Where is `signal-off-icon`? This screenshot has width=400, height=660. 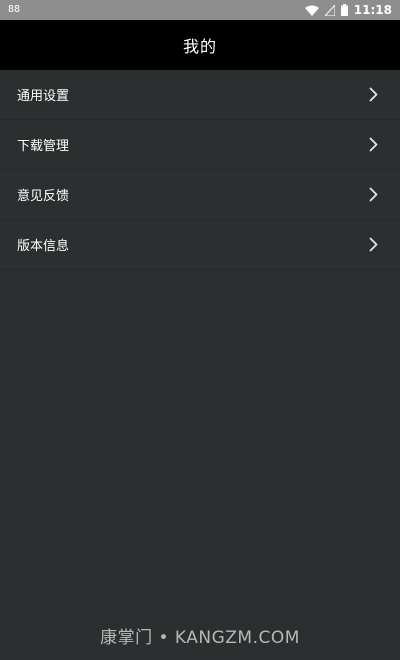
signal-off-icon is located at coordinates (329, 10).